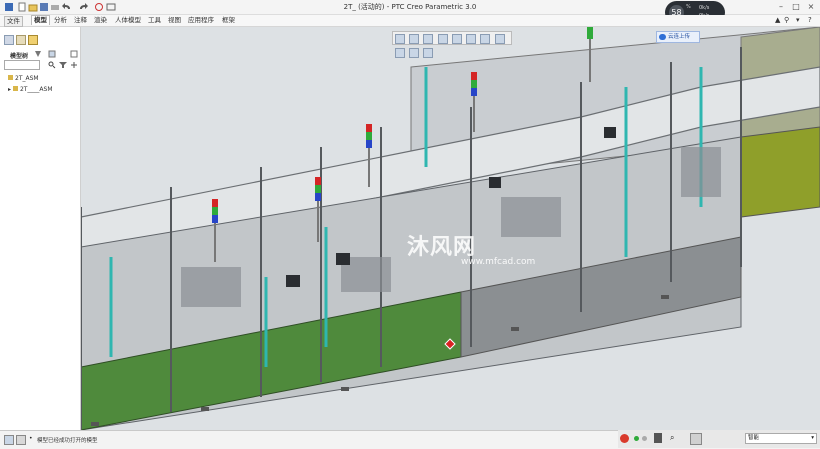  Describe the element at coordinates (21, 40) in the screenshot. I see `folder-browser-icon` at that location.